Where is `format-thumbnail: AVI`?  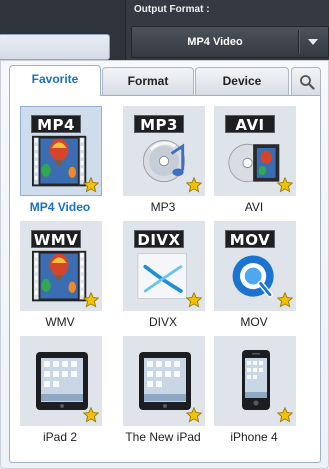 format-thumbnail: AVI is located at coordinates (255, 151).